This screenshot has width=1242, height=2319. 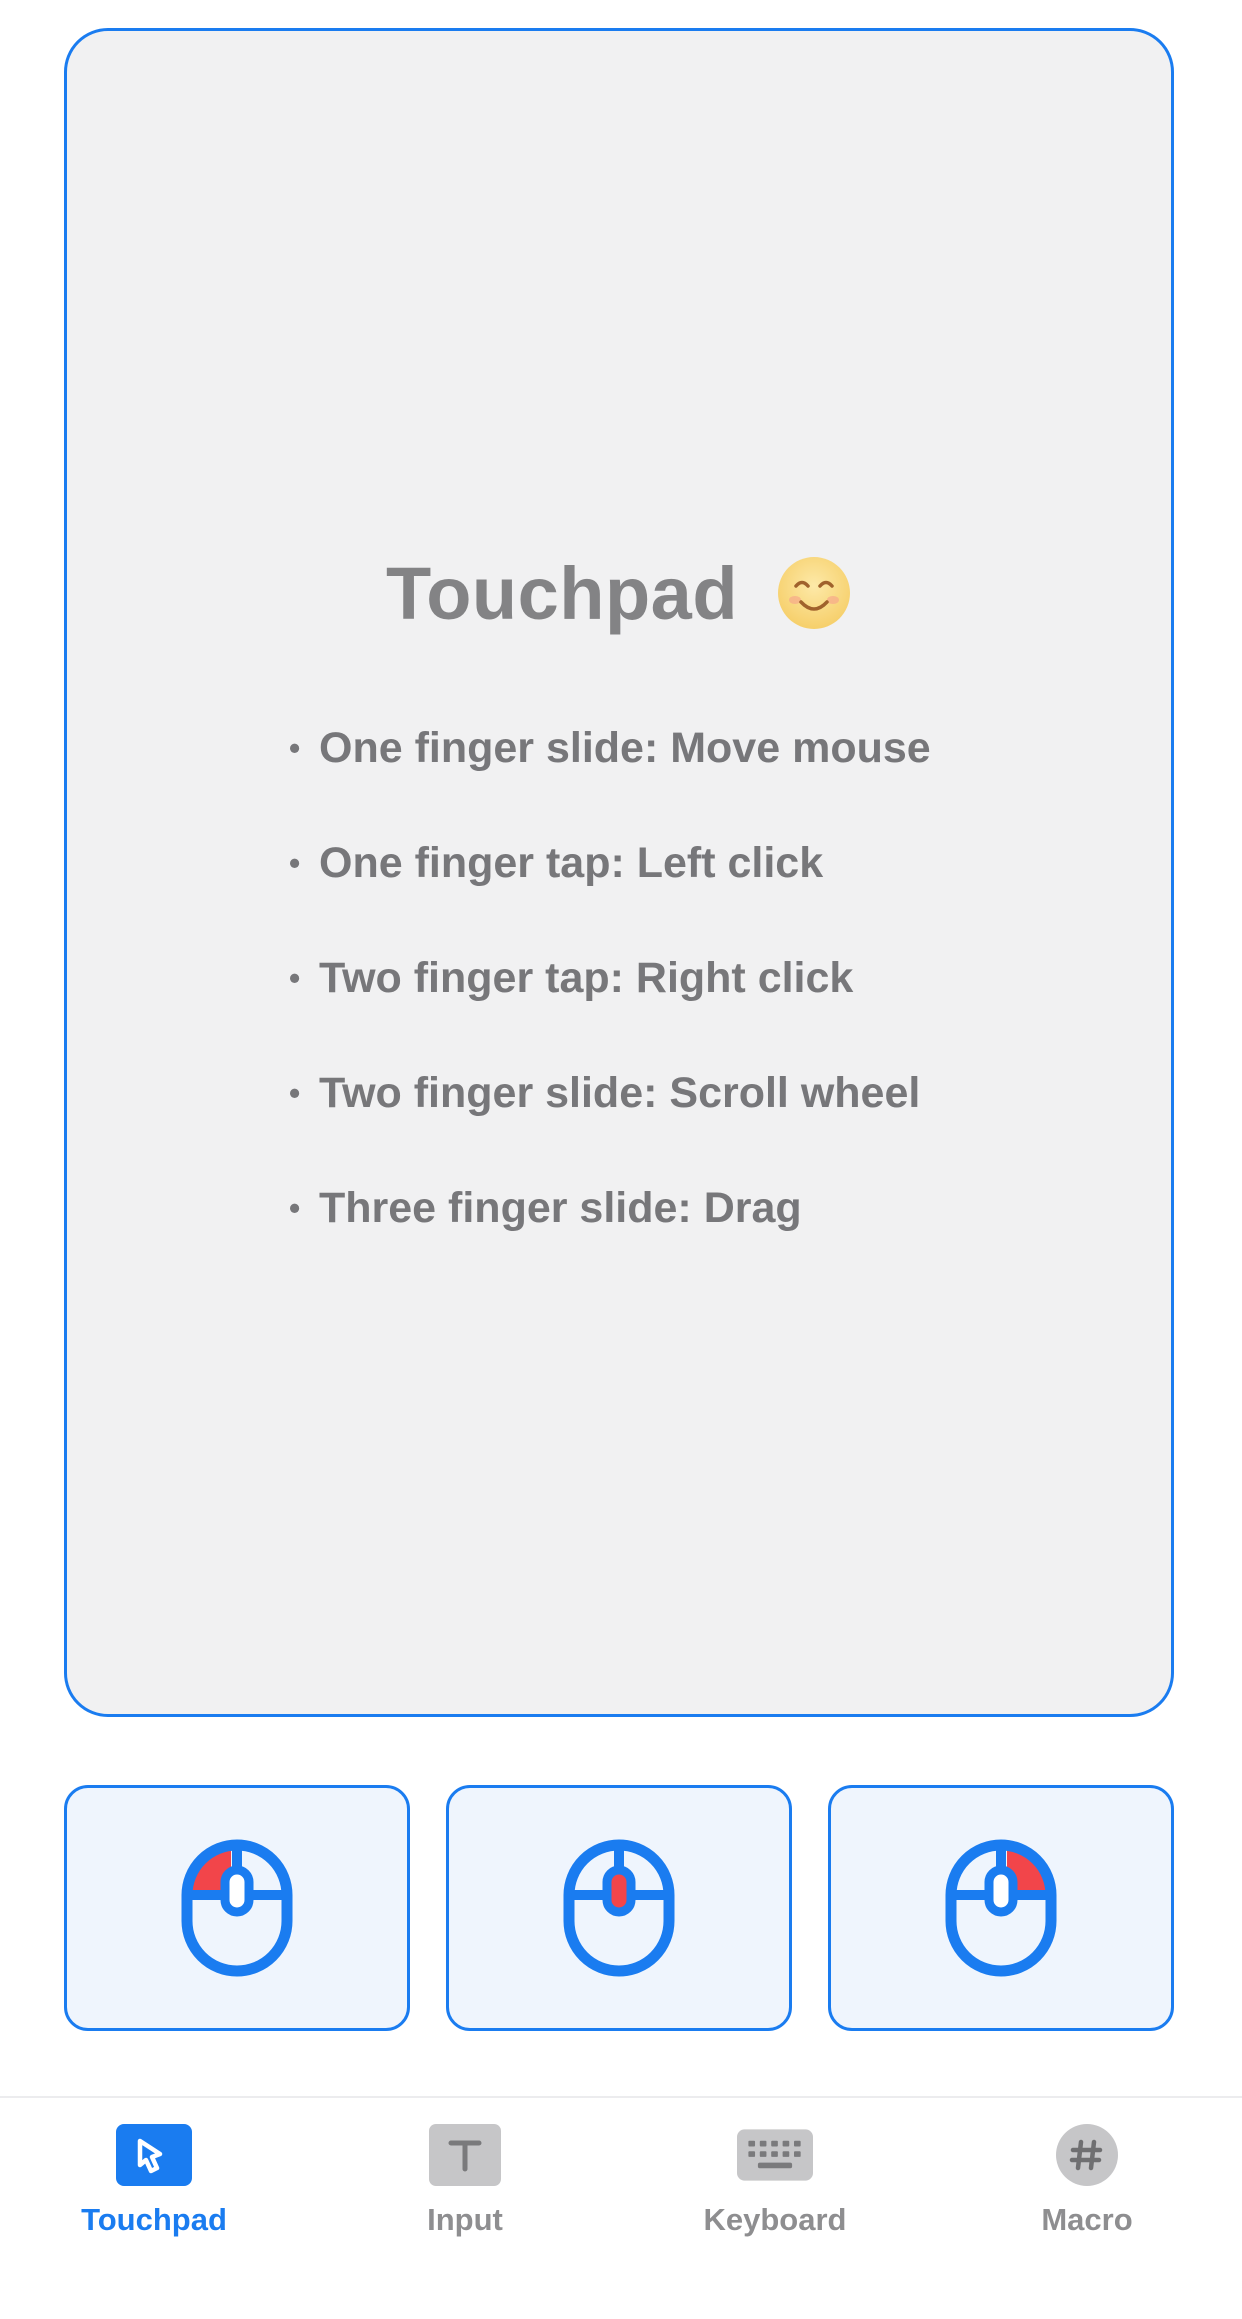 I want to click on left-click-button, so click(x=237, y=1908).